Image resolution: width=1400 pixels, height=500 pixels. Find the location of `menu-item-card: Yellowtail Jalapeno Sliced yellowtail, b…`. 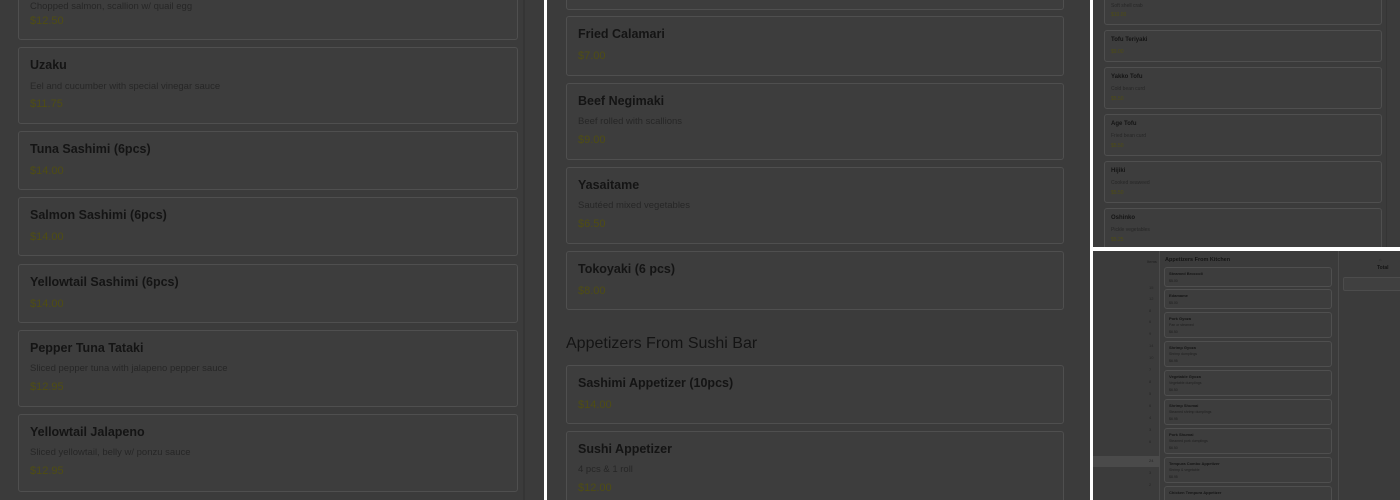

menu-item-card: Yellowtail Jalapeno Sliced yellowtail, b… is located at coordinates (268, 453).